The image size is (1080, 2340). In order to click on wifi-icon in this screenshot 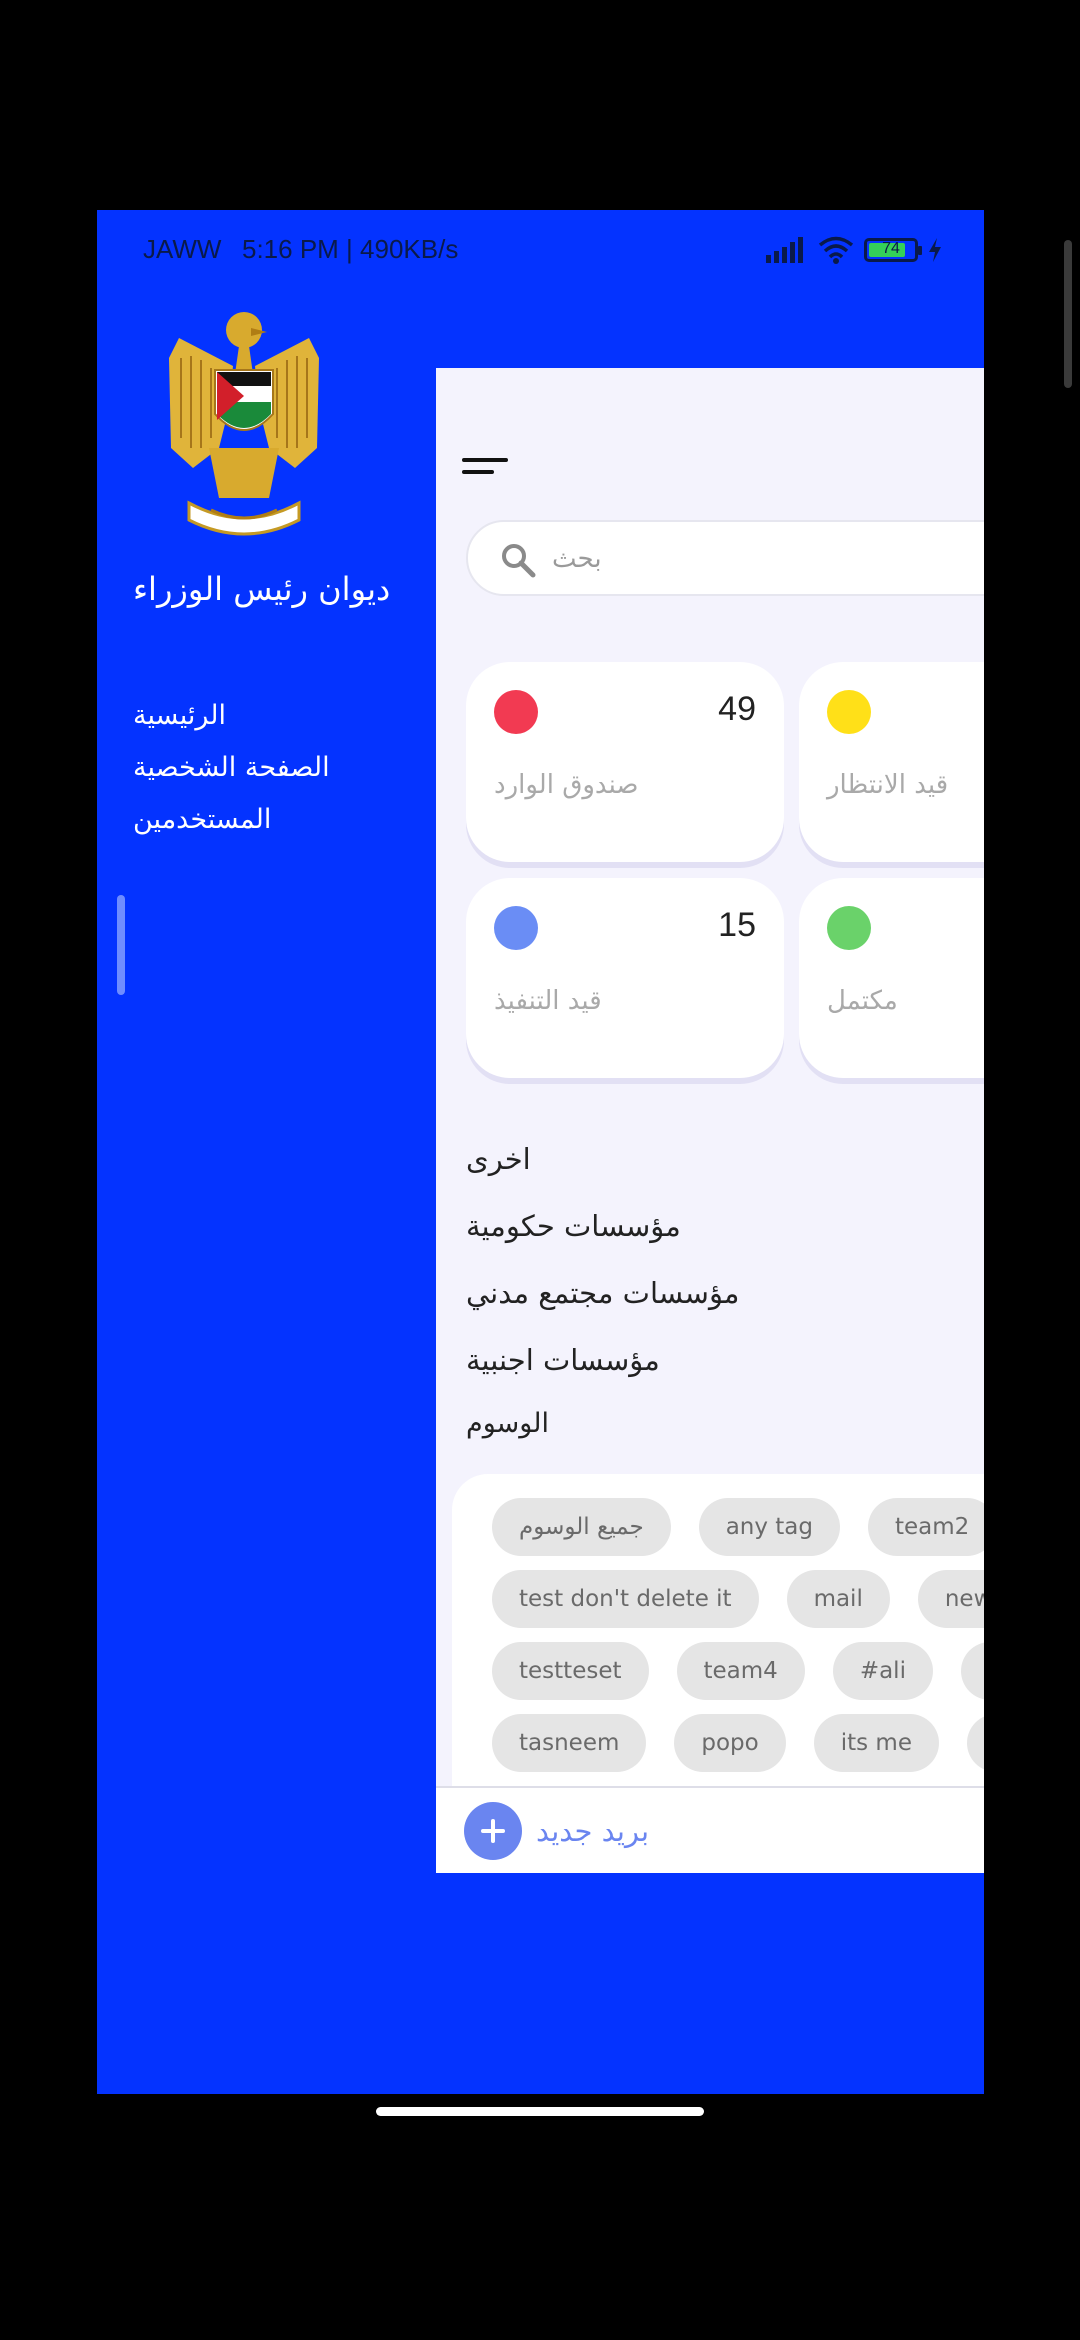, I will do `click(836, 250)`.